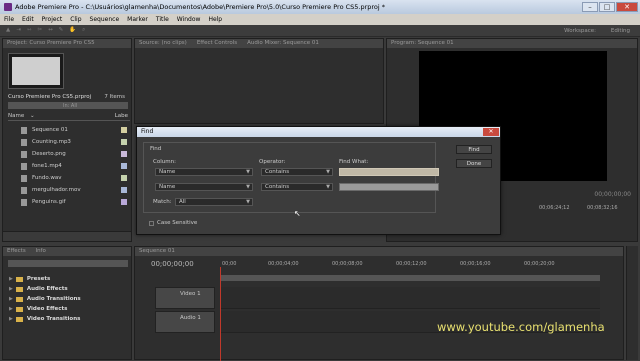  What do you see at coordinates (50, 30) in the screenshot?
I see `slip-tool-icon: ↔` at bounding box center [50, 30].